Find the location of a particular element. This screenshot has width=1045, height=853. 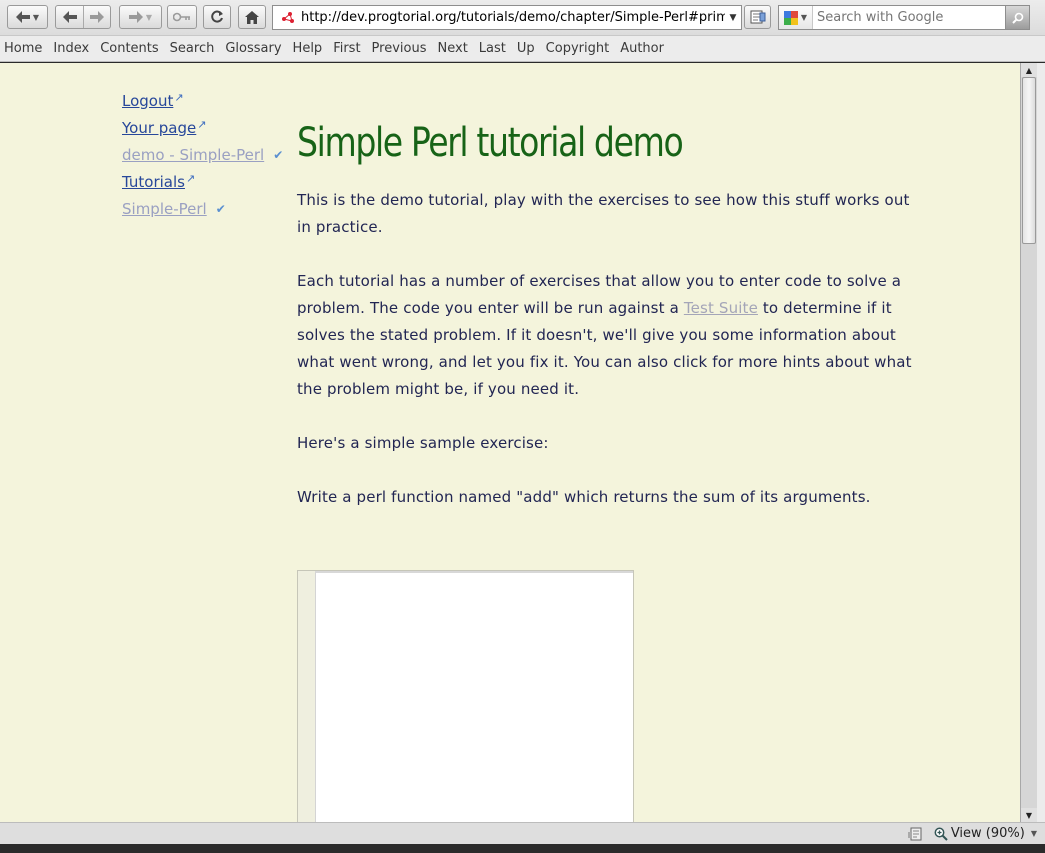

back-history-button: ▼ is located at coordinates (27, 17).